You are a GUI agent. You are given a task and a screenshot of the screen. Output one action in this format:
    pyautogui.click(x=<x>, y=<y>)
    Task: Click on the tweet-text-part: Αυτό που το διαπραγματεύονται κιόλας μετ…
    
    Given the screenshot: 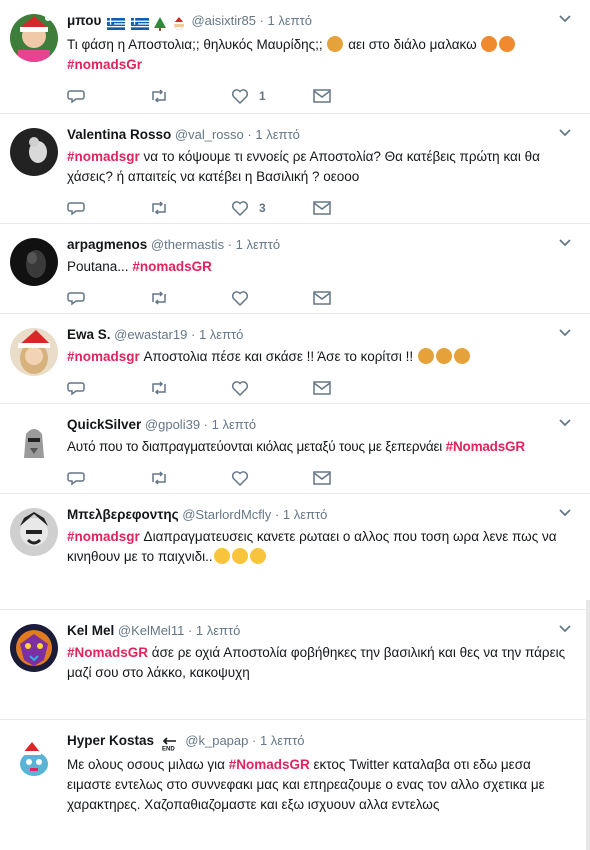 What is the action you would take?
    pyautogui.click(x=255, y=446)
    